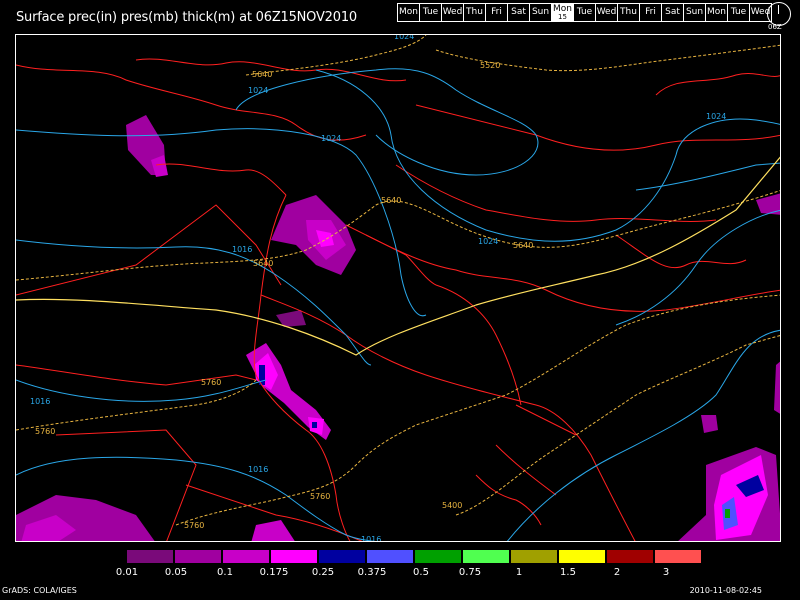 The height and width of the screenshot is (600, 800). Describe the element at coordinates (775, 27) in the screenshot. I see `clock-label: 06Z` at that location.